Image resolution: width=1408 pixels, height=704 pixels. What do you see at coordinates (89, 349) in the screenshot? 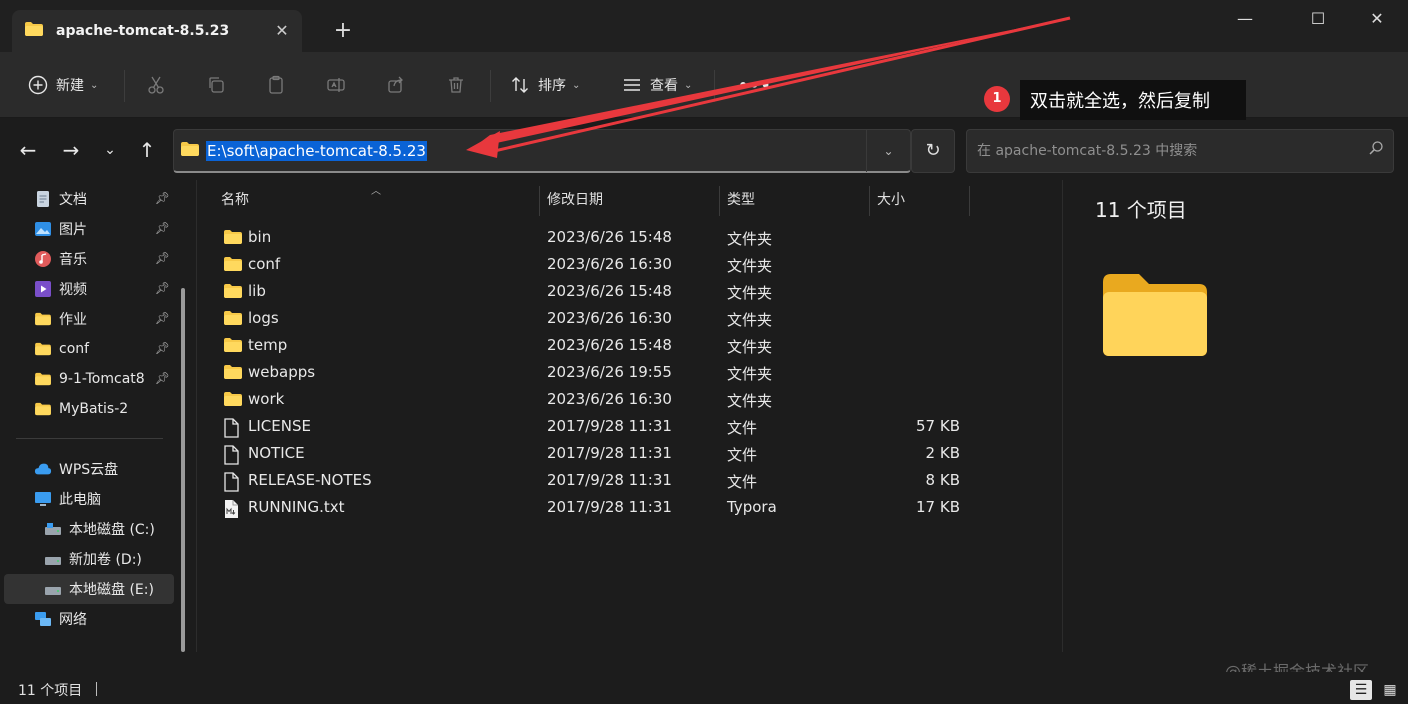
I see `sidebar-item-conf: conf 📌︎` at bounding box center [89, 349].